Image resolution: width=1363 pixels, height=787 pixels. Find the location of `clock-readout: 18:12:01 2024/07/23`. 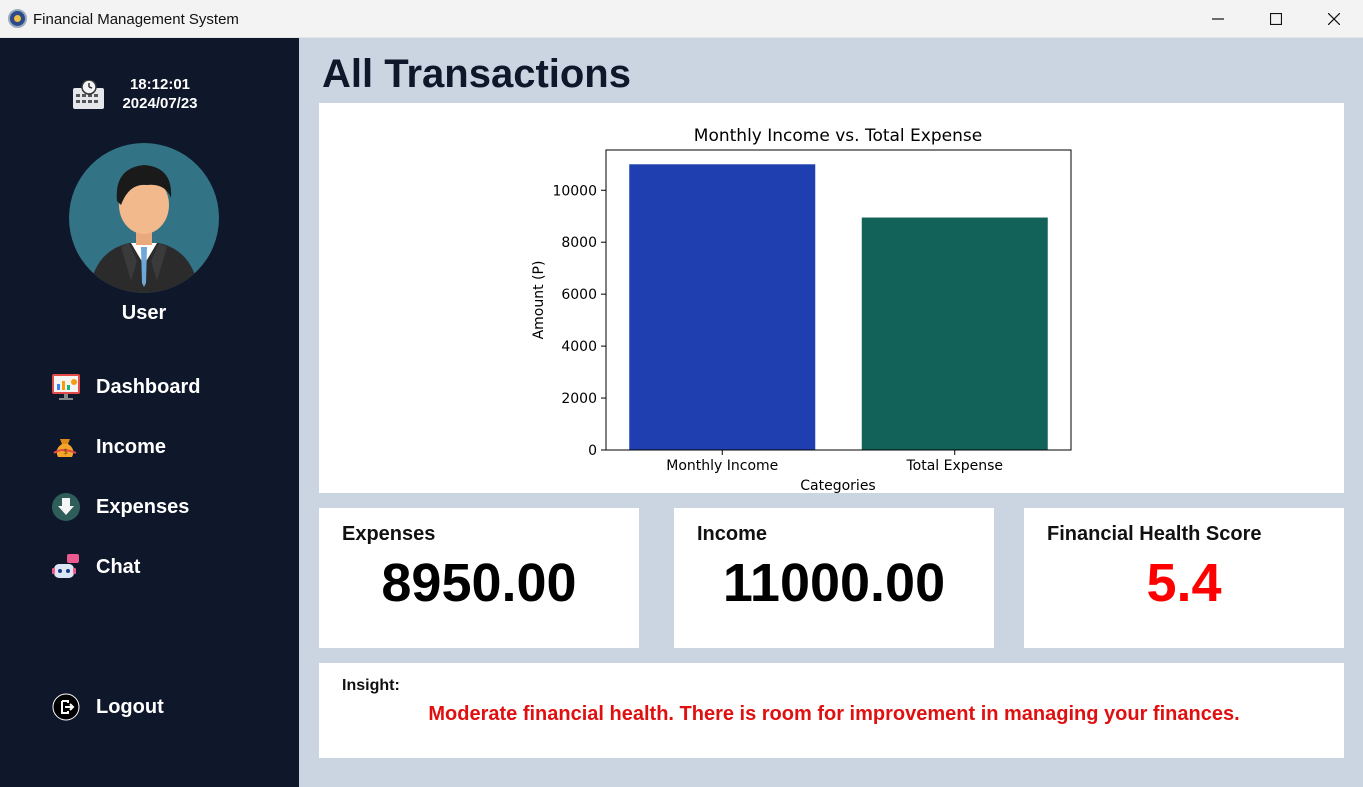

clock-readout: 18:12:01 2024/07/23 is located at coordinates (160, 94).